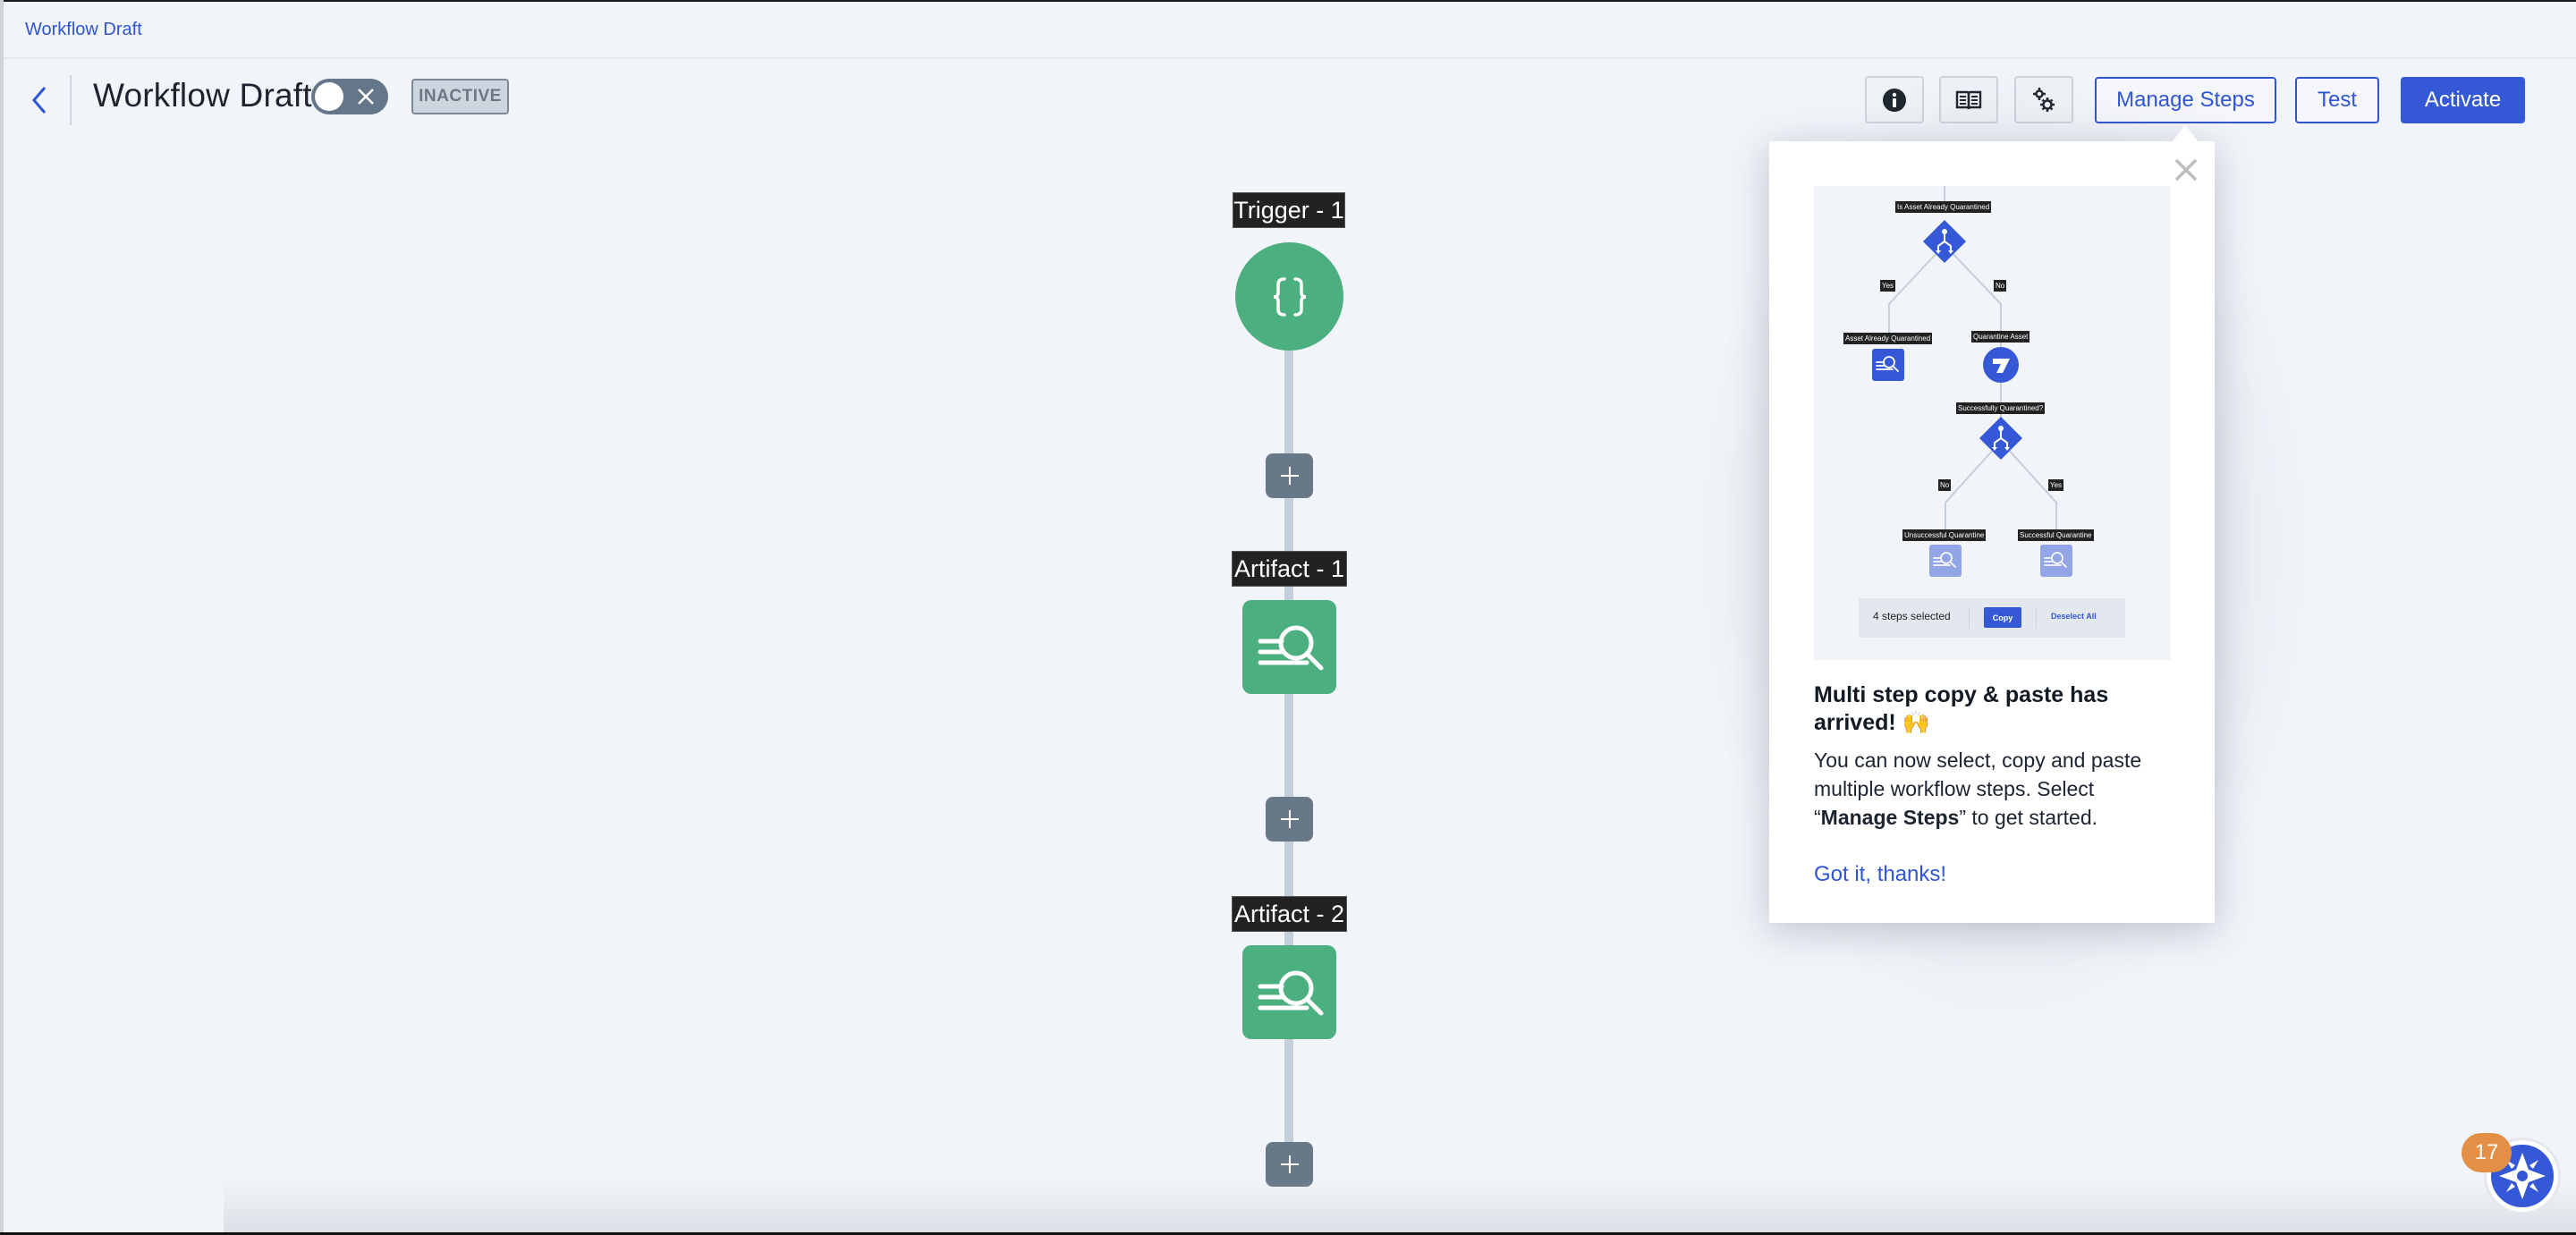 The height and width of the screenshot is (1235, 2576). I want to click on mini-integration-node, so click(2001, 365).